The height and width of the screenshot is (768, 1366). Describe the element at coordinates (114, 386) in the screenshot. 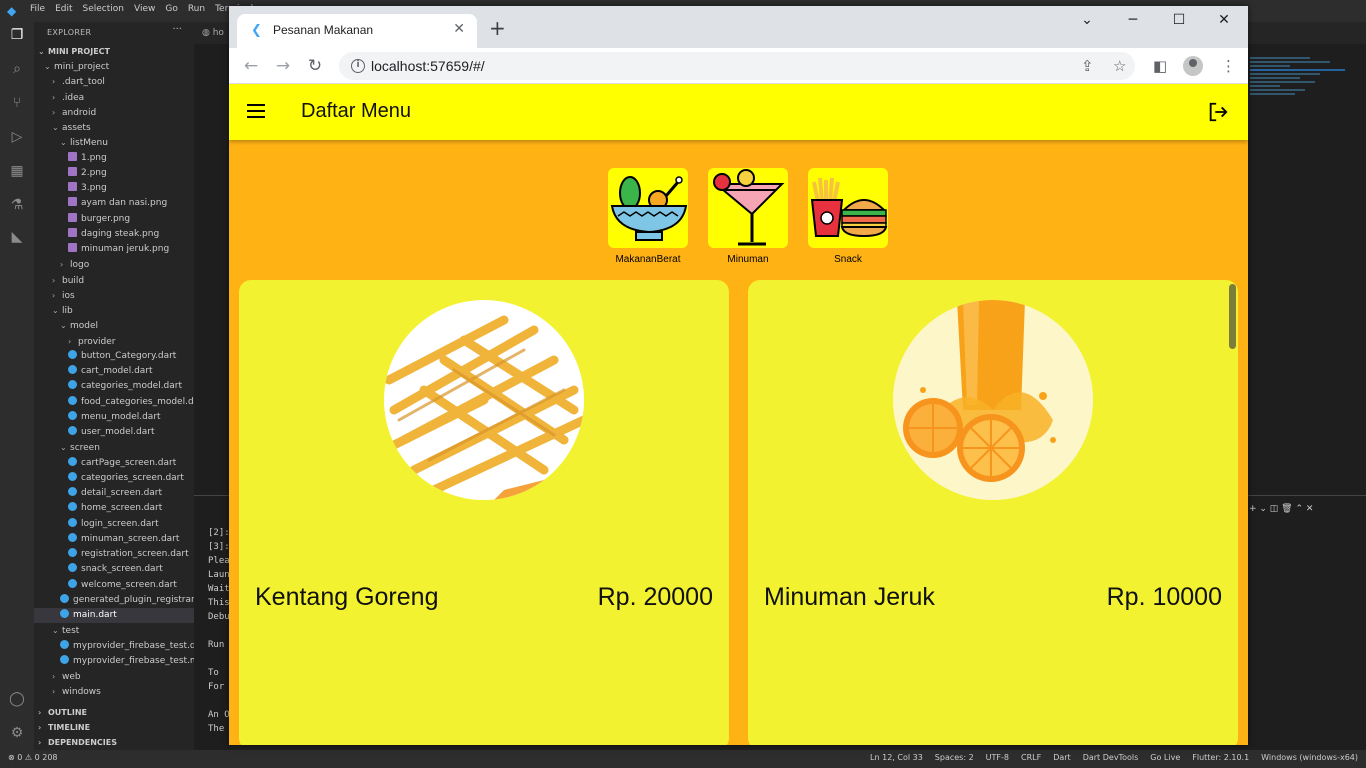

I see `tree-item: categories_model.dart` at that location.